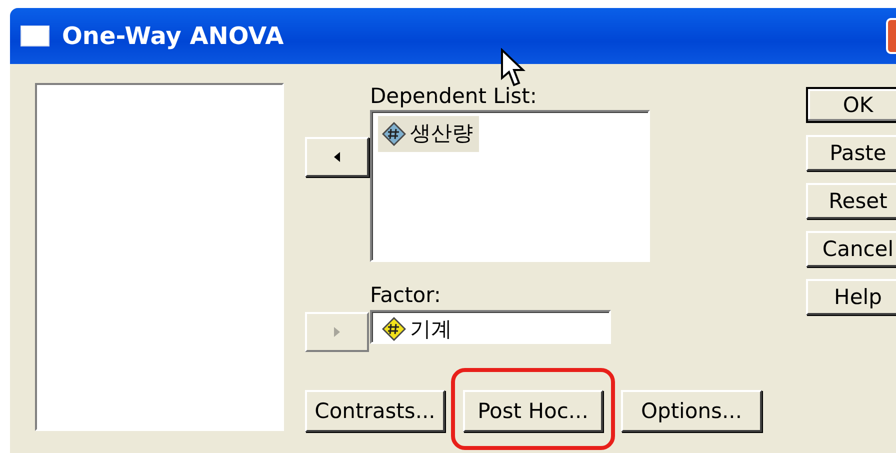 The image size is (896, 453). Describe the element at coordinates (35, 36) in the screenshot. I see `window-icon` at that location.